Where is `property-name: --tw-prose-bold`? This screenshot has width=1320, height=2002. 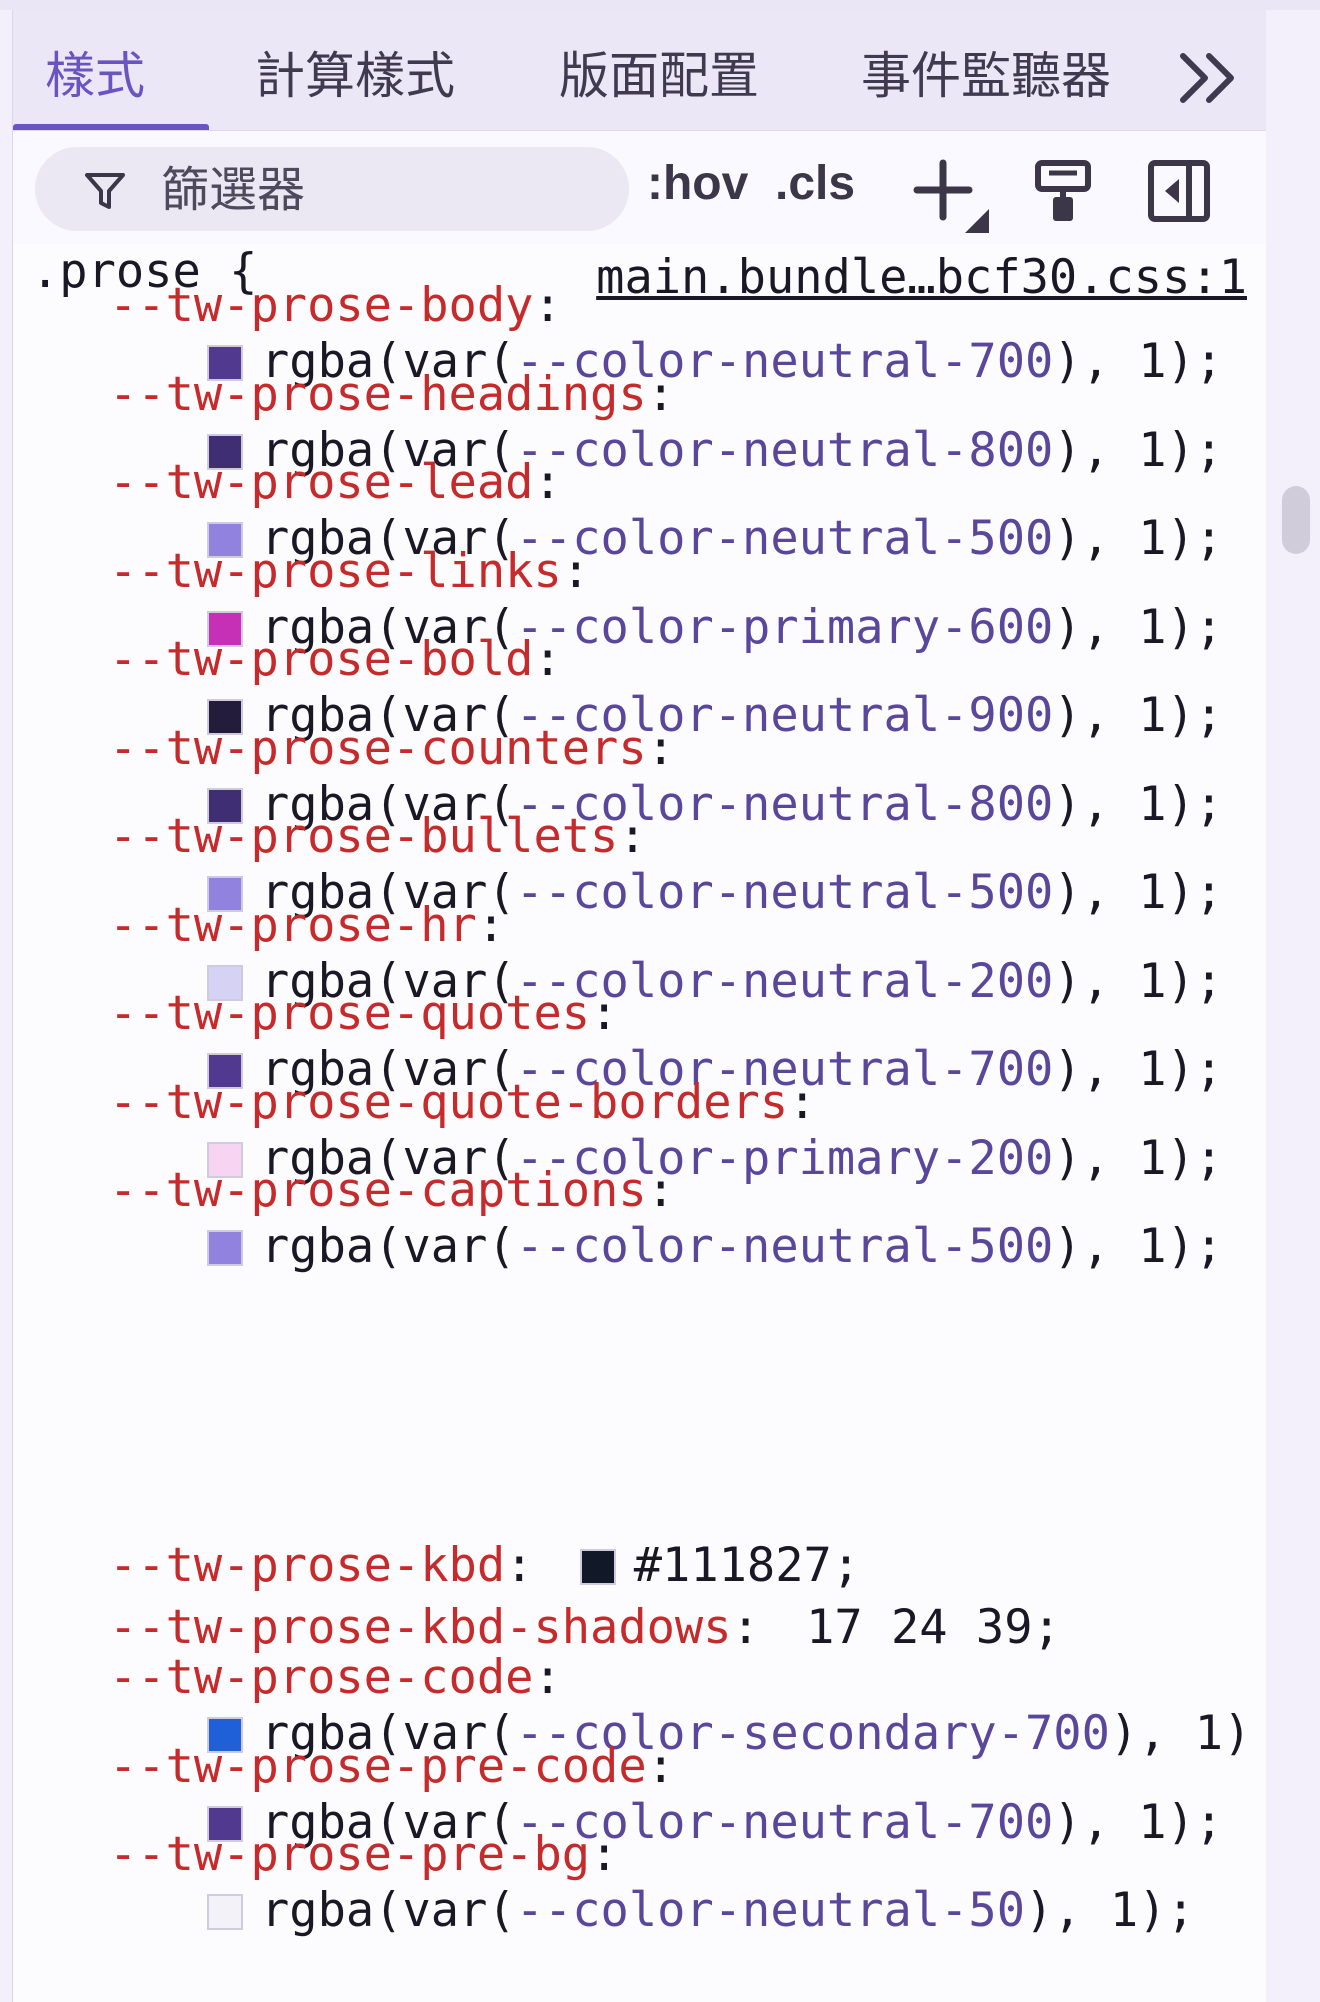
property-name: --tw-prose-bold is located at coordinates (321, 659).